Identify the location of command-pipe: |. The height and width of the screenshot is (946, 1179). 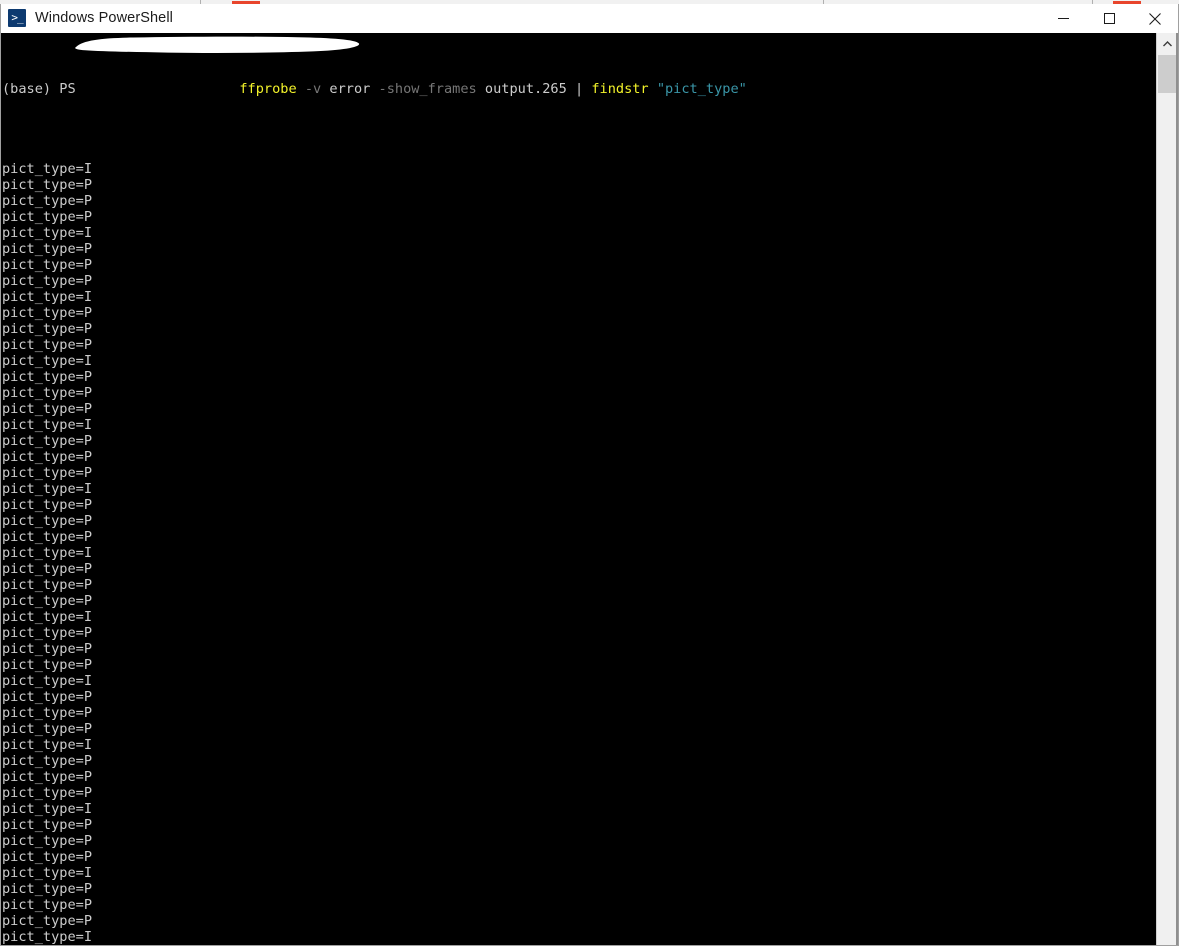
(579, 89).